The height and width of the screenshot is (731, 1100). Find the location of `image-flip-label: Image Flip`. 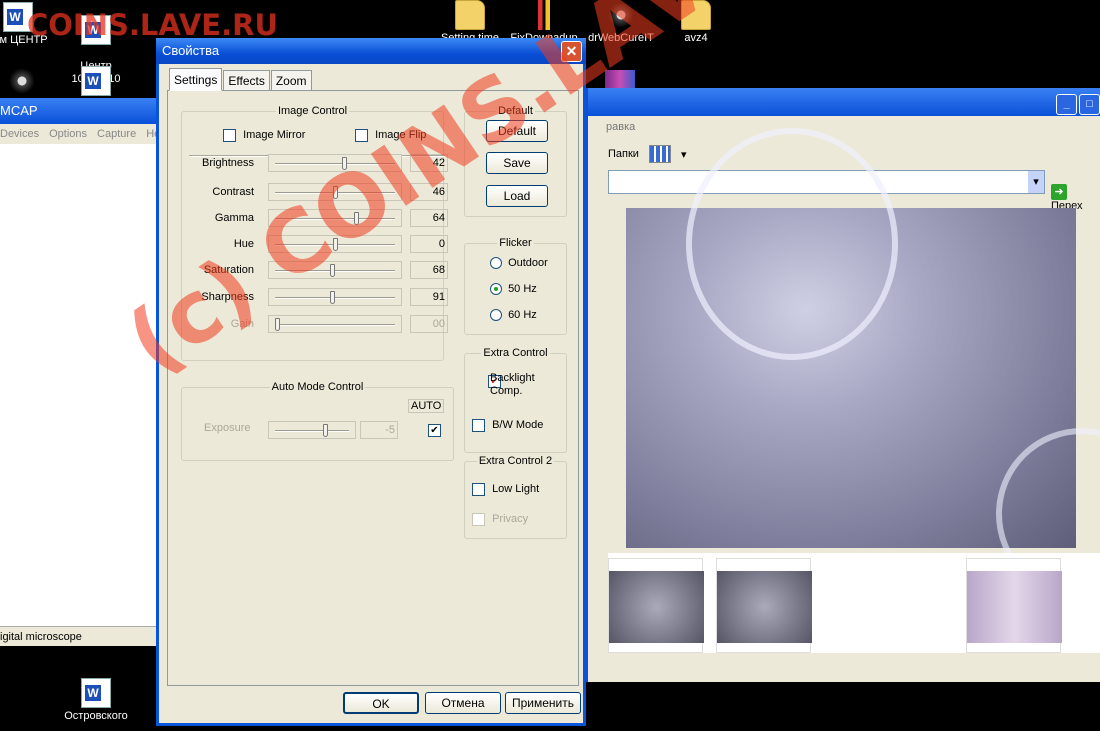

image-flip-label: Image Flip is located at coordinates (401, 135).